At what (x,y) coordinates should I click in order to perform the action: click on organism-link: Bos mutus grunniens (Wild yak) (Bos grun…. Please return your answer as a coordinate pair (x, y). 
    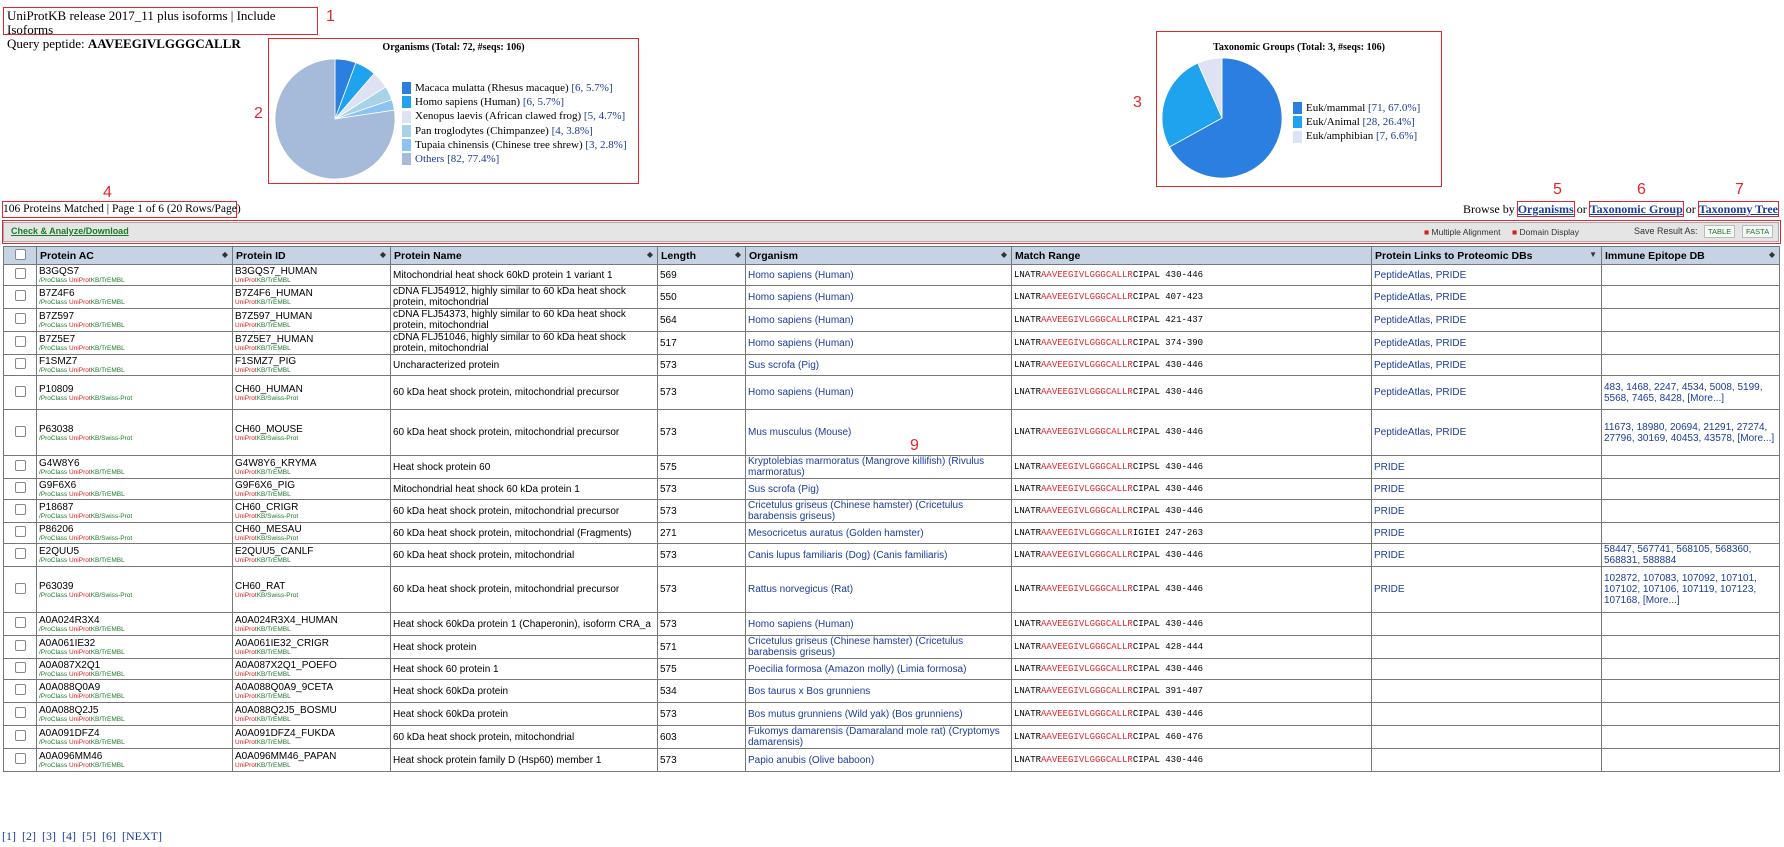
    Looking at the image, I should click on (855, 714).